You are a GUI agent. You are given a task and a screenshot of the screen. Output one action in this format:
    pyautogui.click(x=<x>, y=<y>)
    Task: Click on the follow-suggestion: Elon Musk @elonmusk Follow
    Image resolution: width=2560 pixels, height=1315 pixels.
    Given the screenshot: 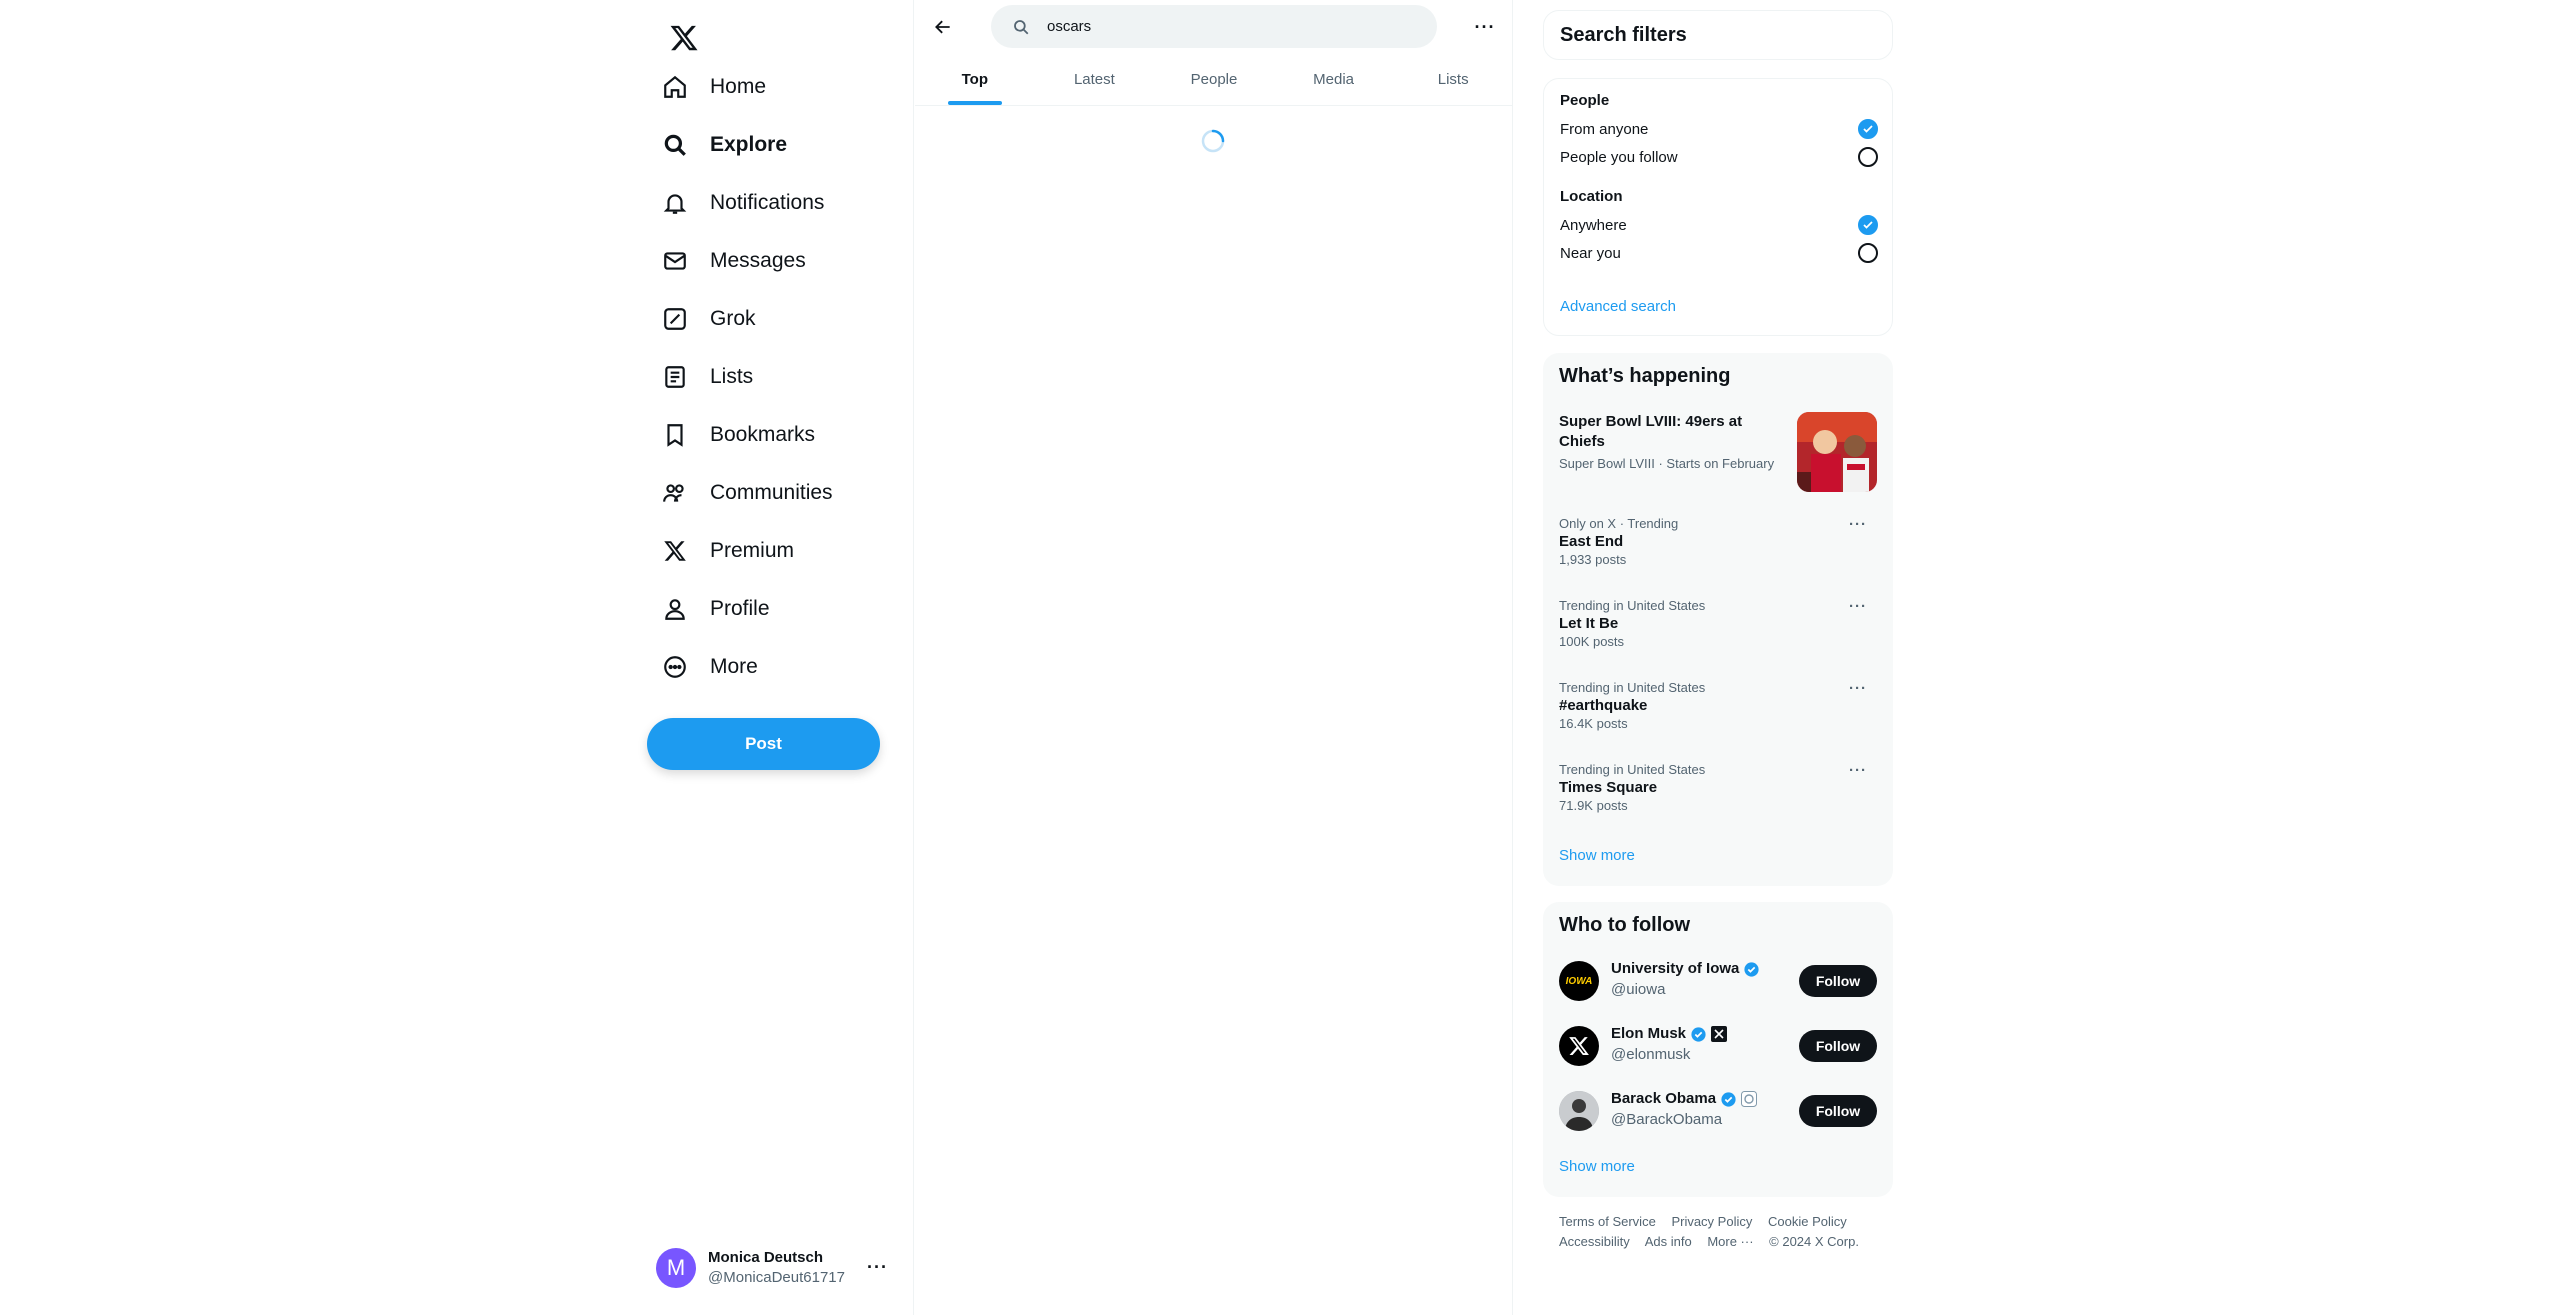 What is the action you would take?
    pyautogui.click(x=1718, y=1046)
    